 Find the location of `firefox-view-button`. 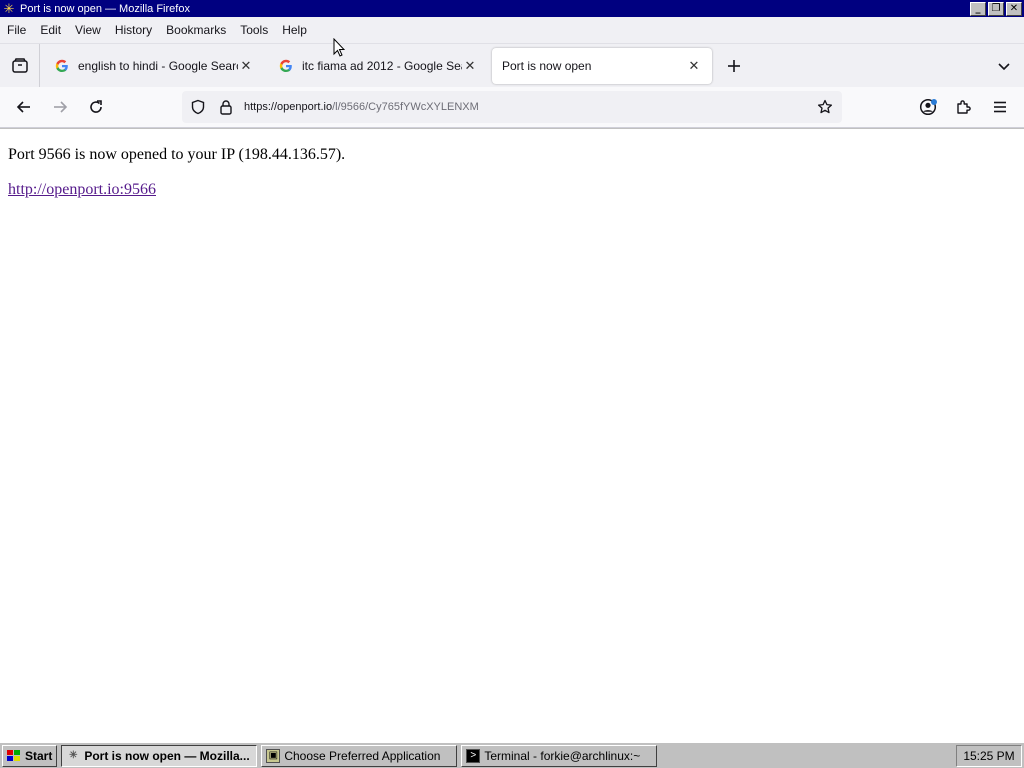

firefox-view-button is located at coordinates (20, 65).